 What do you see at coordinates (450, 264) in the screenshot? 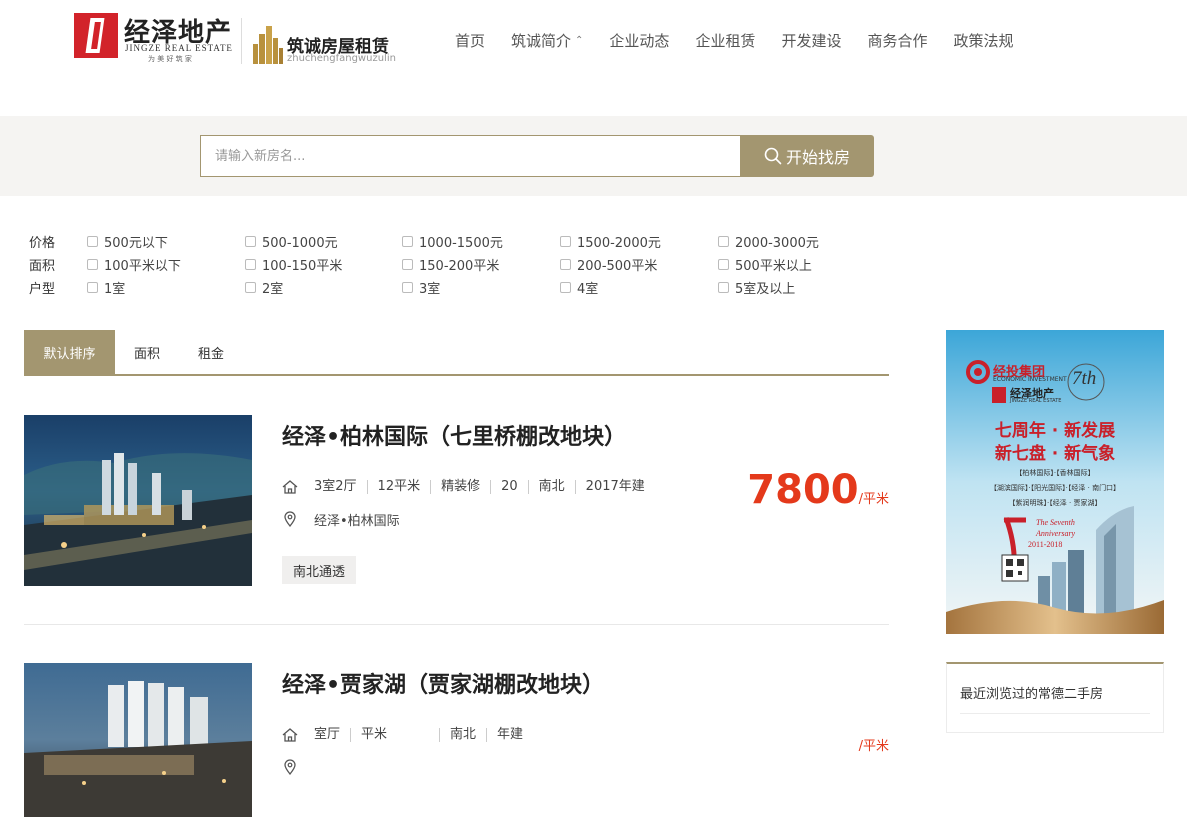
I see `filter-option: 150-200平米` at bounding box center [450, 264].